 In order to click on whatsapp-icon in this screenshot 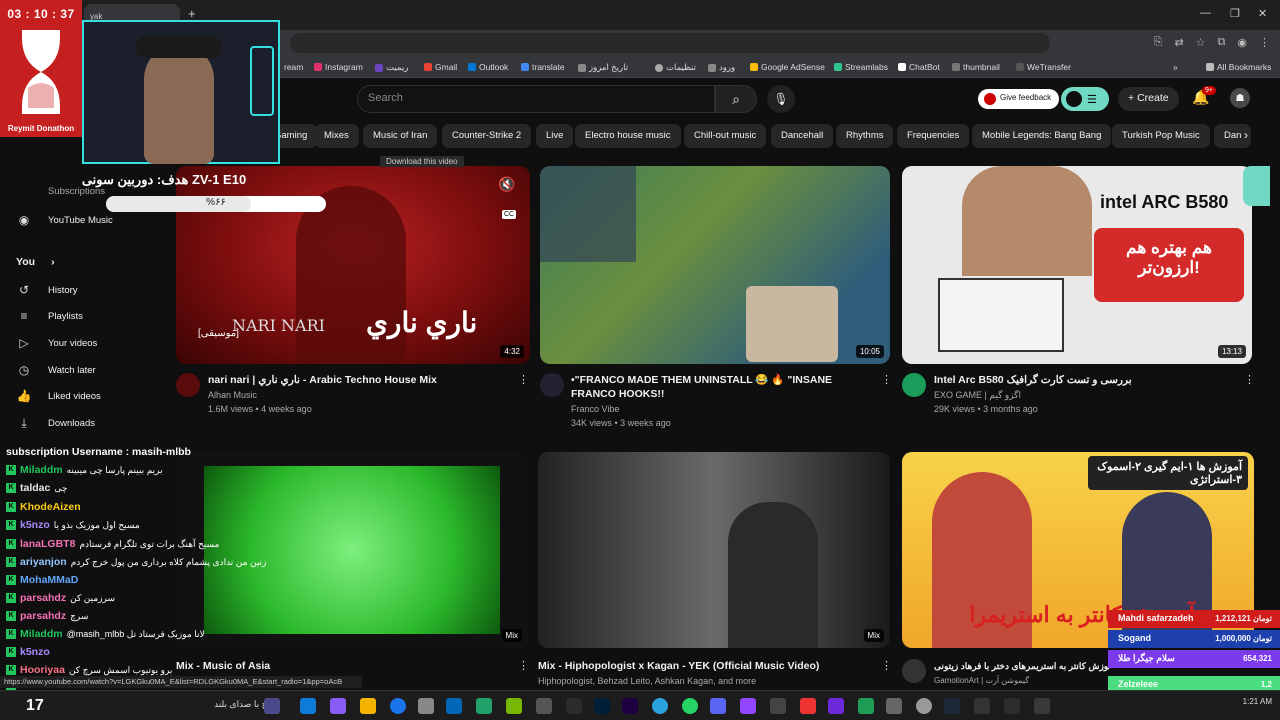, I will do `click(690, 706)`.